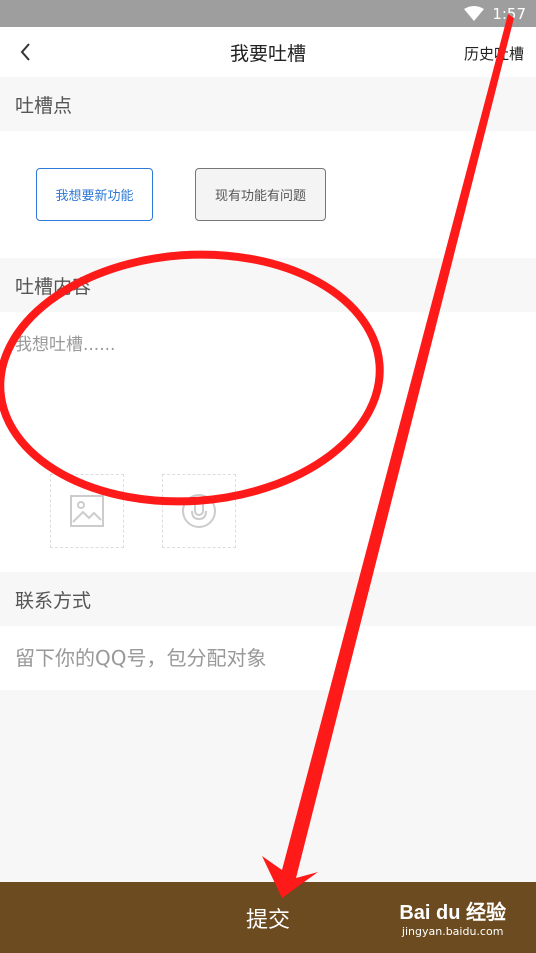  Describe the element at coordinates (452, 913) in the screenshot. I see `watermark-logo: Bai du 经验` at that location.